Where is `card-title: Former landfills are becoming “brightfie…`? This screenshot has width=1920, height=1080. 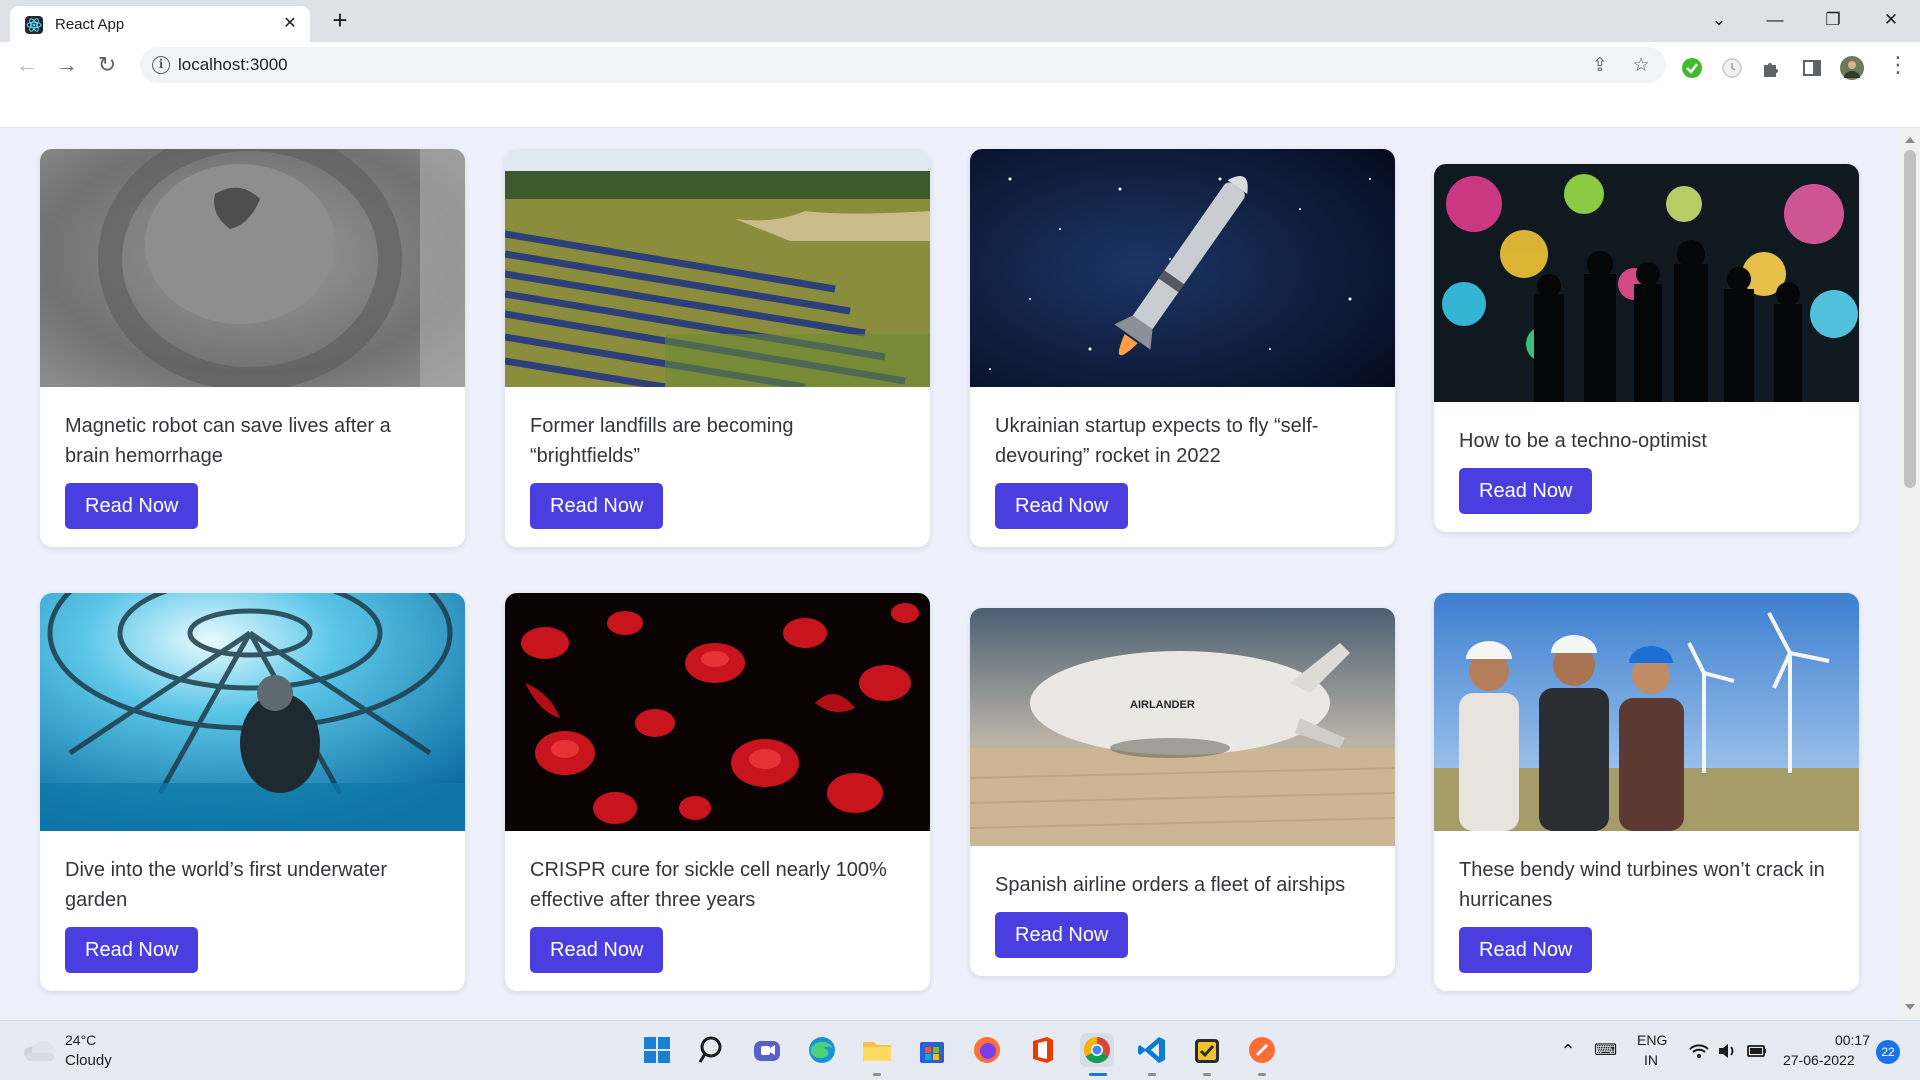
card-title: Former landfills are becoming “brightfie… is located at coordinates (662, 441).